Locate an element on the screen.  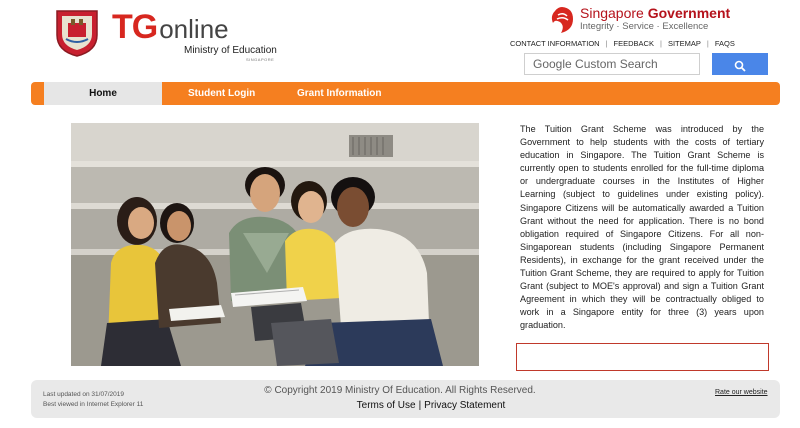
government-motto: Integrity · Service · Excellence is located at coordinates (644, 26).